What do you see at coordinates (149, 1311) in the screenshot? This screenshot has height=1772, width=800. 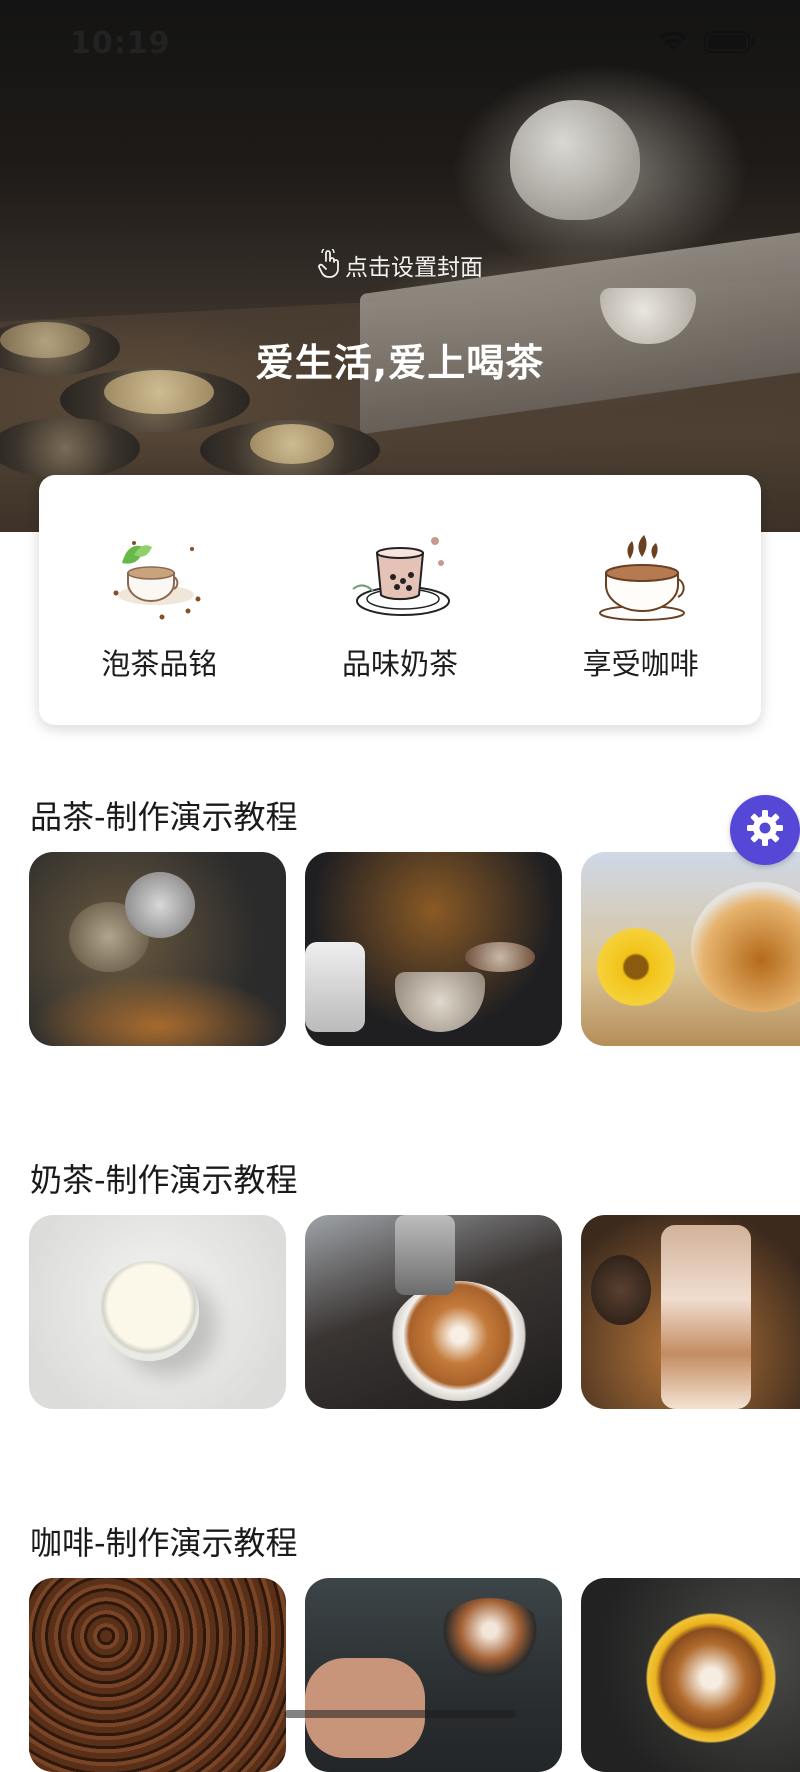 I see `milk-glass-decoration` at bounding box center [149, 1311].